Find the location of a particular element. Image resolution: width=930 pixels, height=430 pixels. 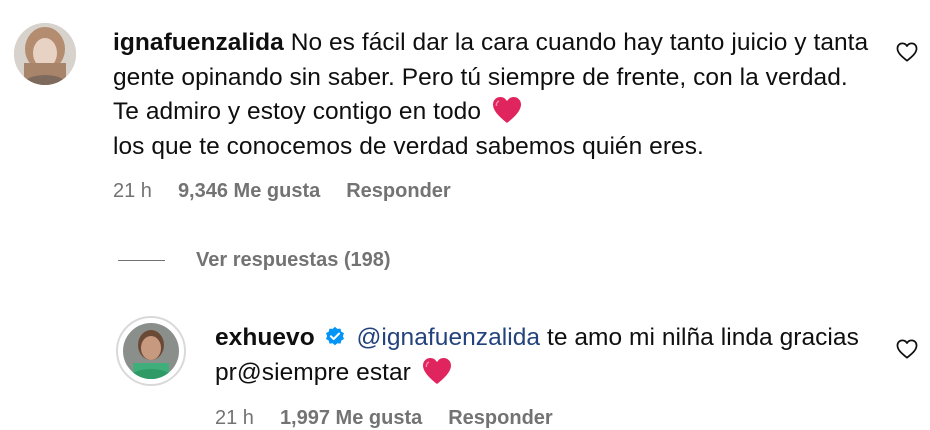

reply-username: exhuevo is located at coordinates (265, 337).